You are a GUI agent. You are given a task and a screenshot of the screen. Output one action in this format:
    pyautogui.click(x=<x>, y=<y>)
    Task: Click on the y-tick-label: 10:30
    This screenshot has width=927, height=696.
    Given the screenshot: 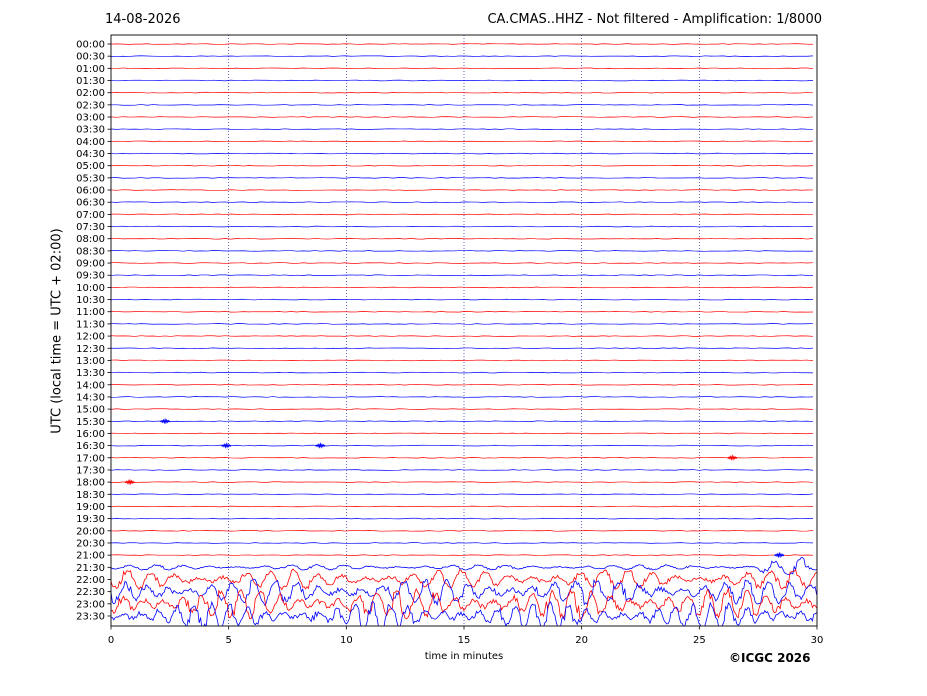 What is the action you would take?
    pyautogui.click(x=90, y=300)
    